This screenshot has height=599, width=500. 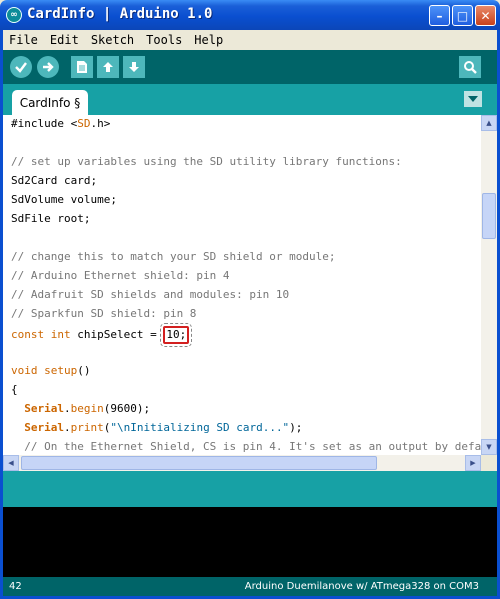 What do you see at coordinates (473, 463) in the screenshot?
I see `scroll-right-arrow-icon: ▶` at bounding box center [473, 463].